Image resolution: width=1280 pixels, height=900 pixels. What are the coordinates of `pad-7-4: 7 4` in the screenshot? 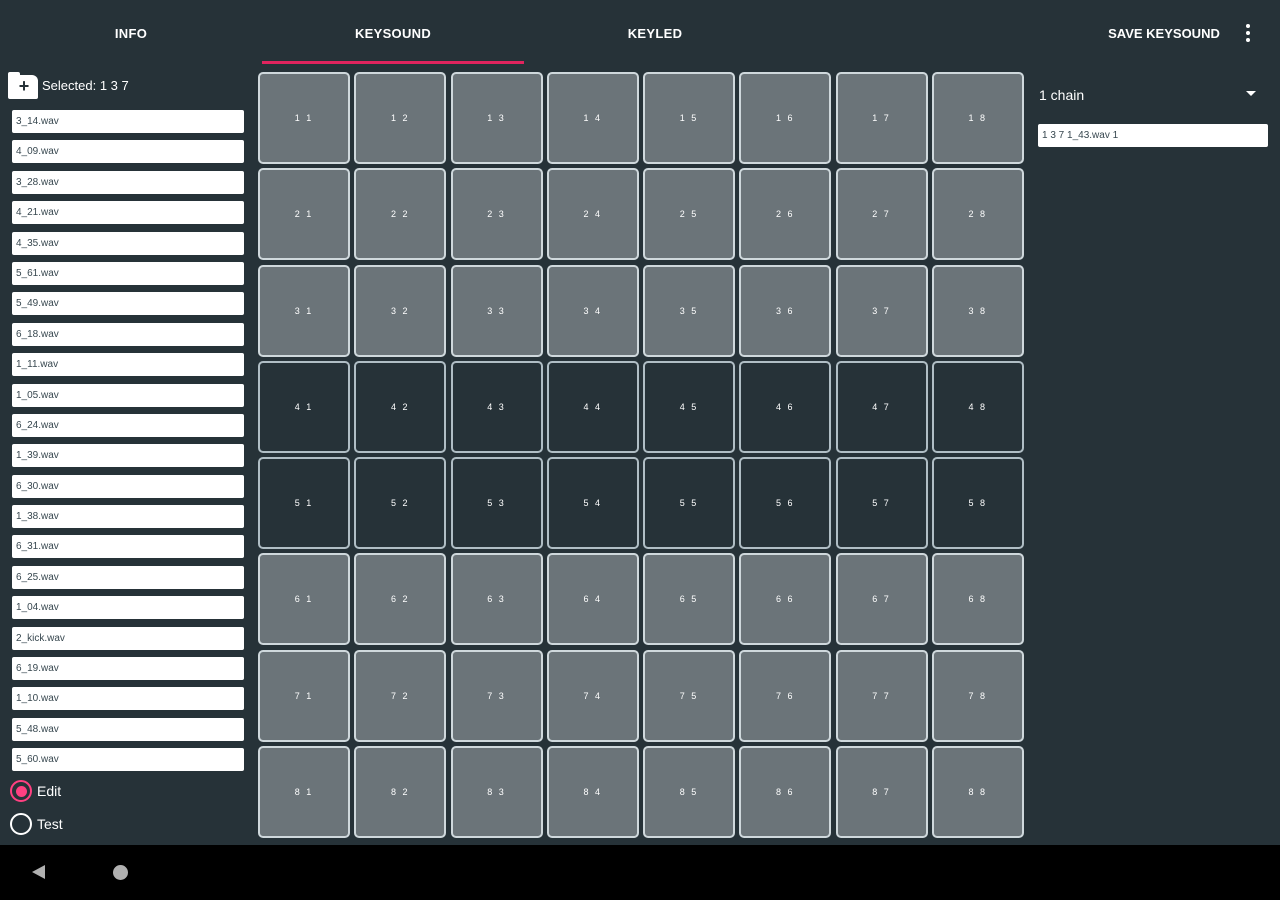 It's located at (592, 695).